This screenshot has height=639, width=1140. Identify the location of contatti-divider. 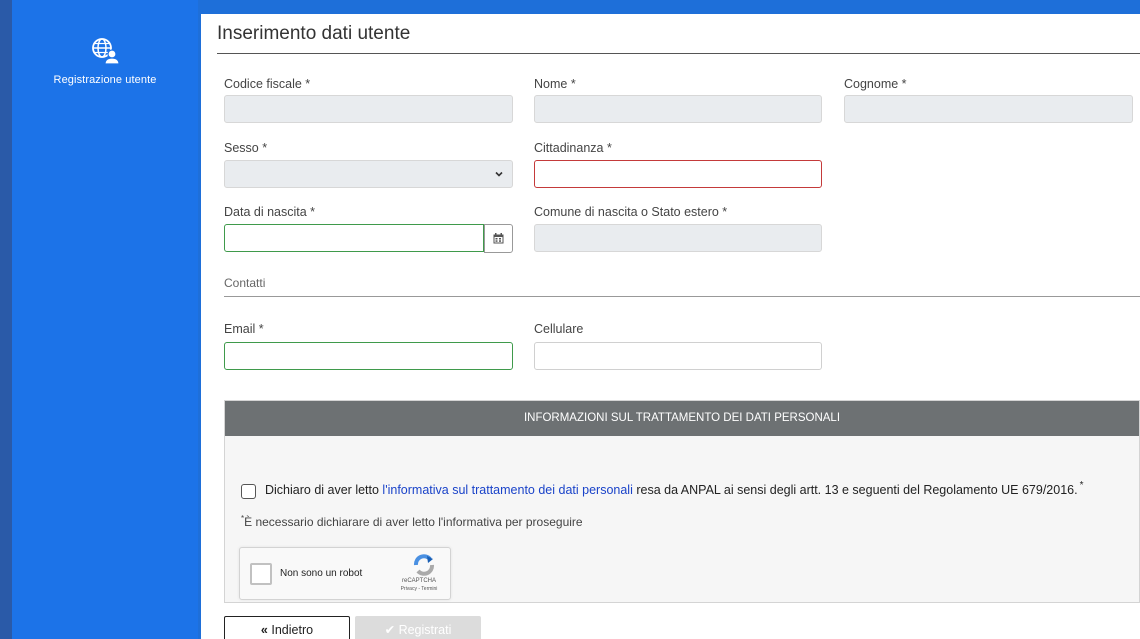
(682, 296).